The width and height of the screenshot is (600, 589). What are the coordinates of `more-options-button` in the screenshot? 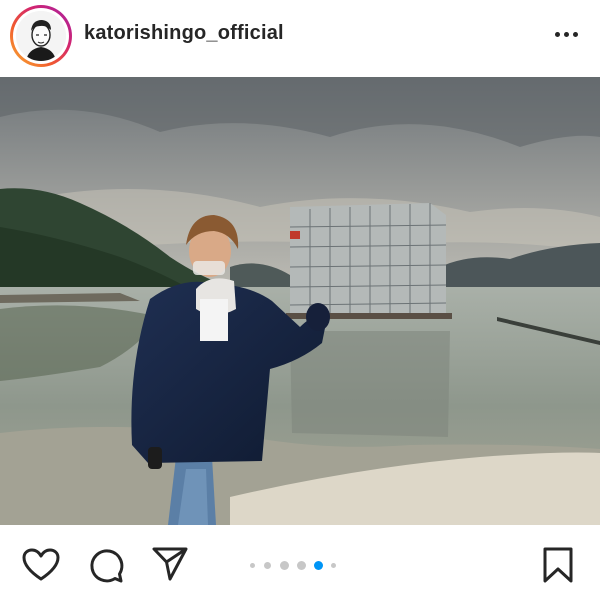 It's located at (566, 34).